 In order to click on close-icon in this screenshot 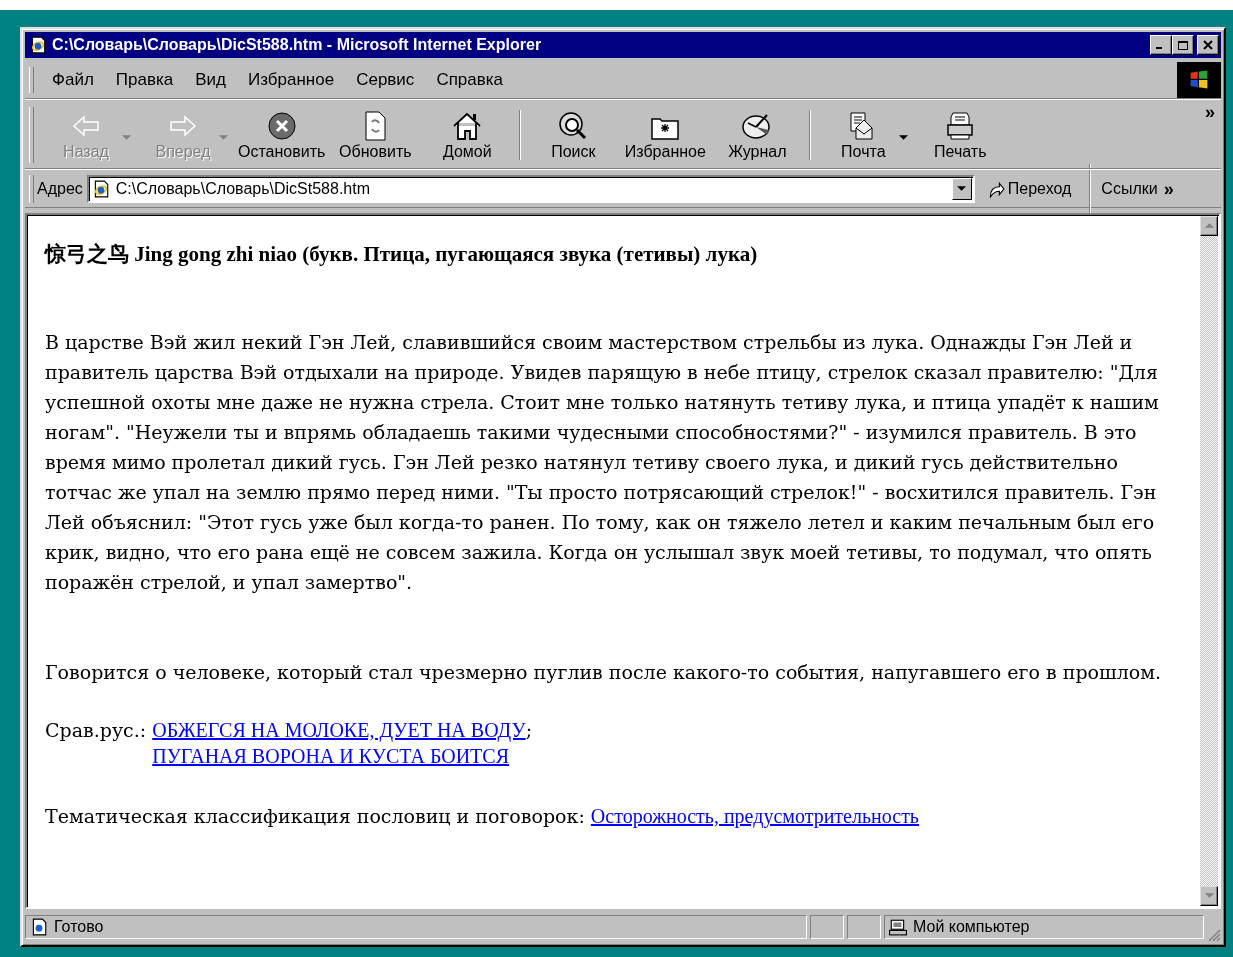, I will do `click(1208, 45)`.